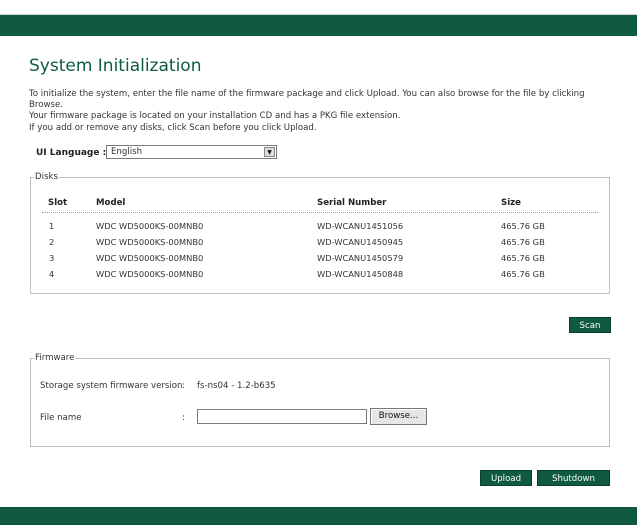 The height and width of the screenshot is (525, 637). I want to click on upload-button: Upload, so click(506, 478).